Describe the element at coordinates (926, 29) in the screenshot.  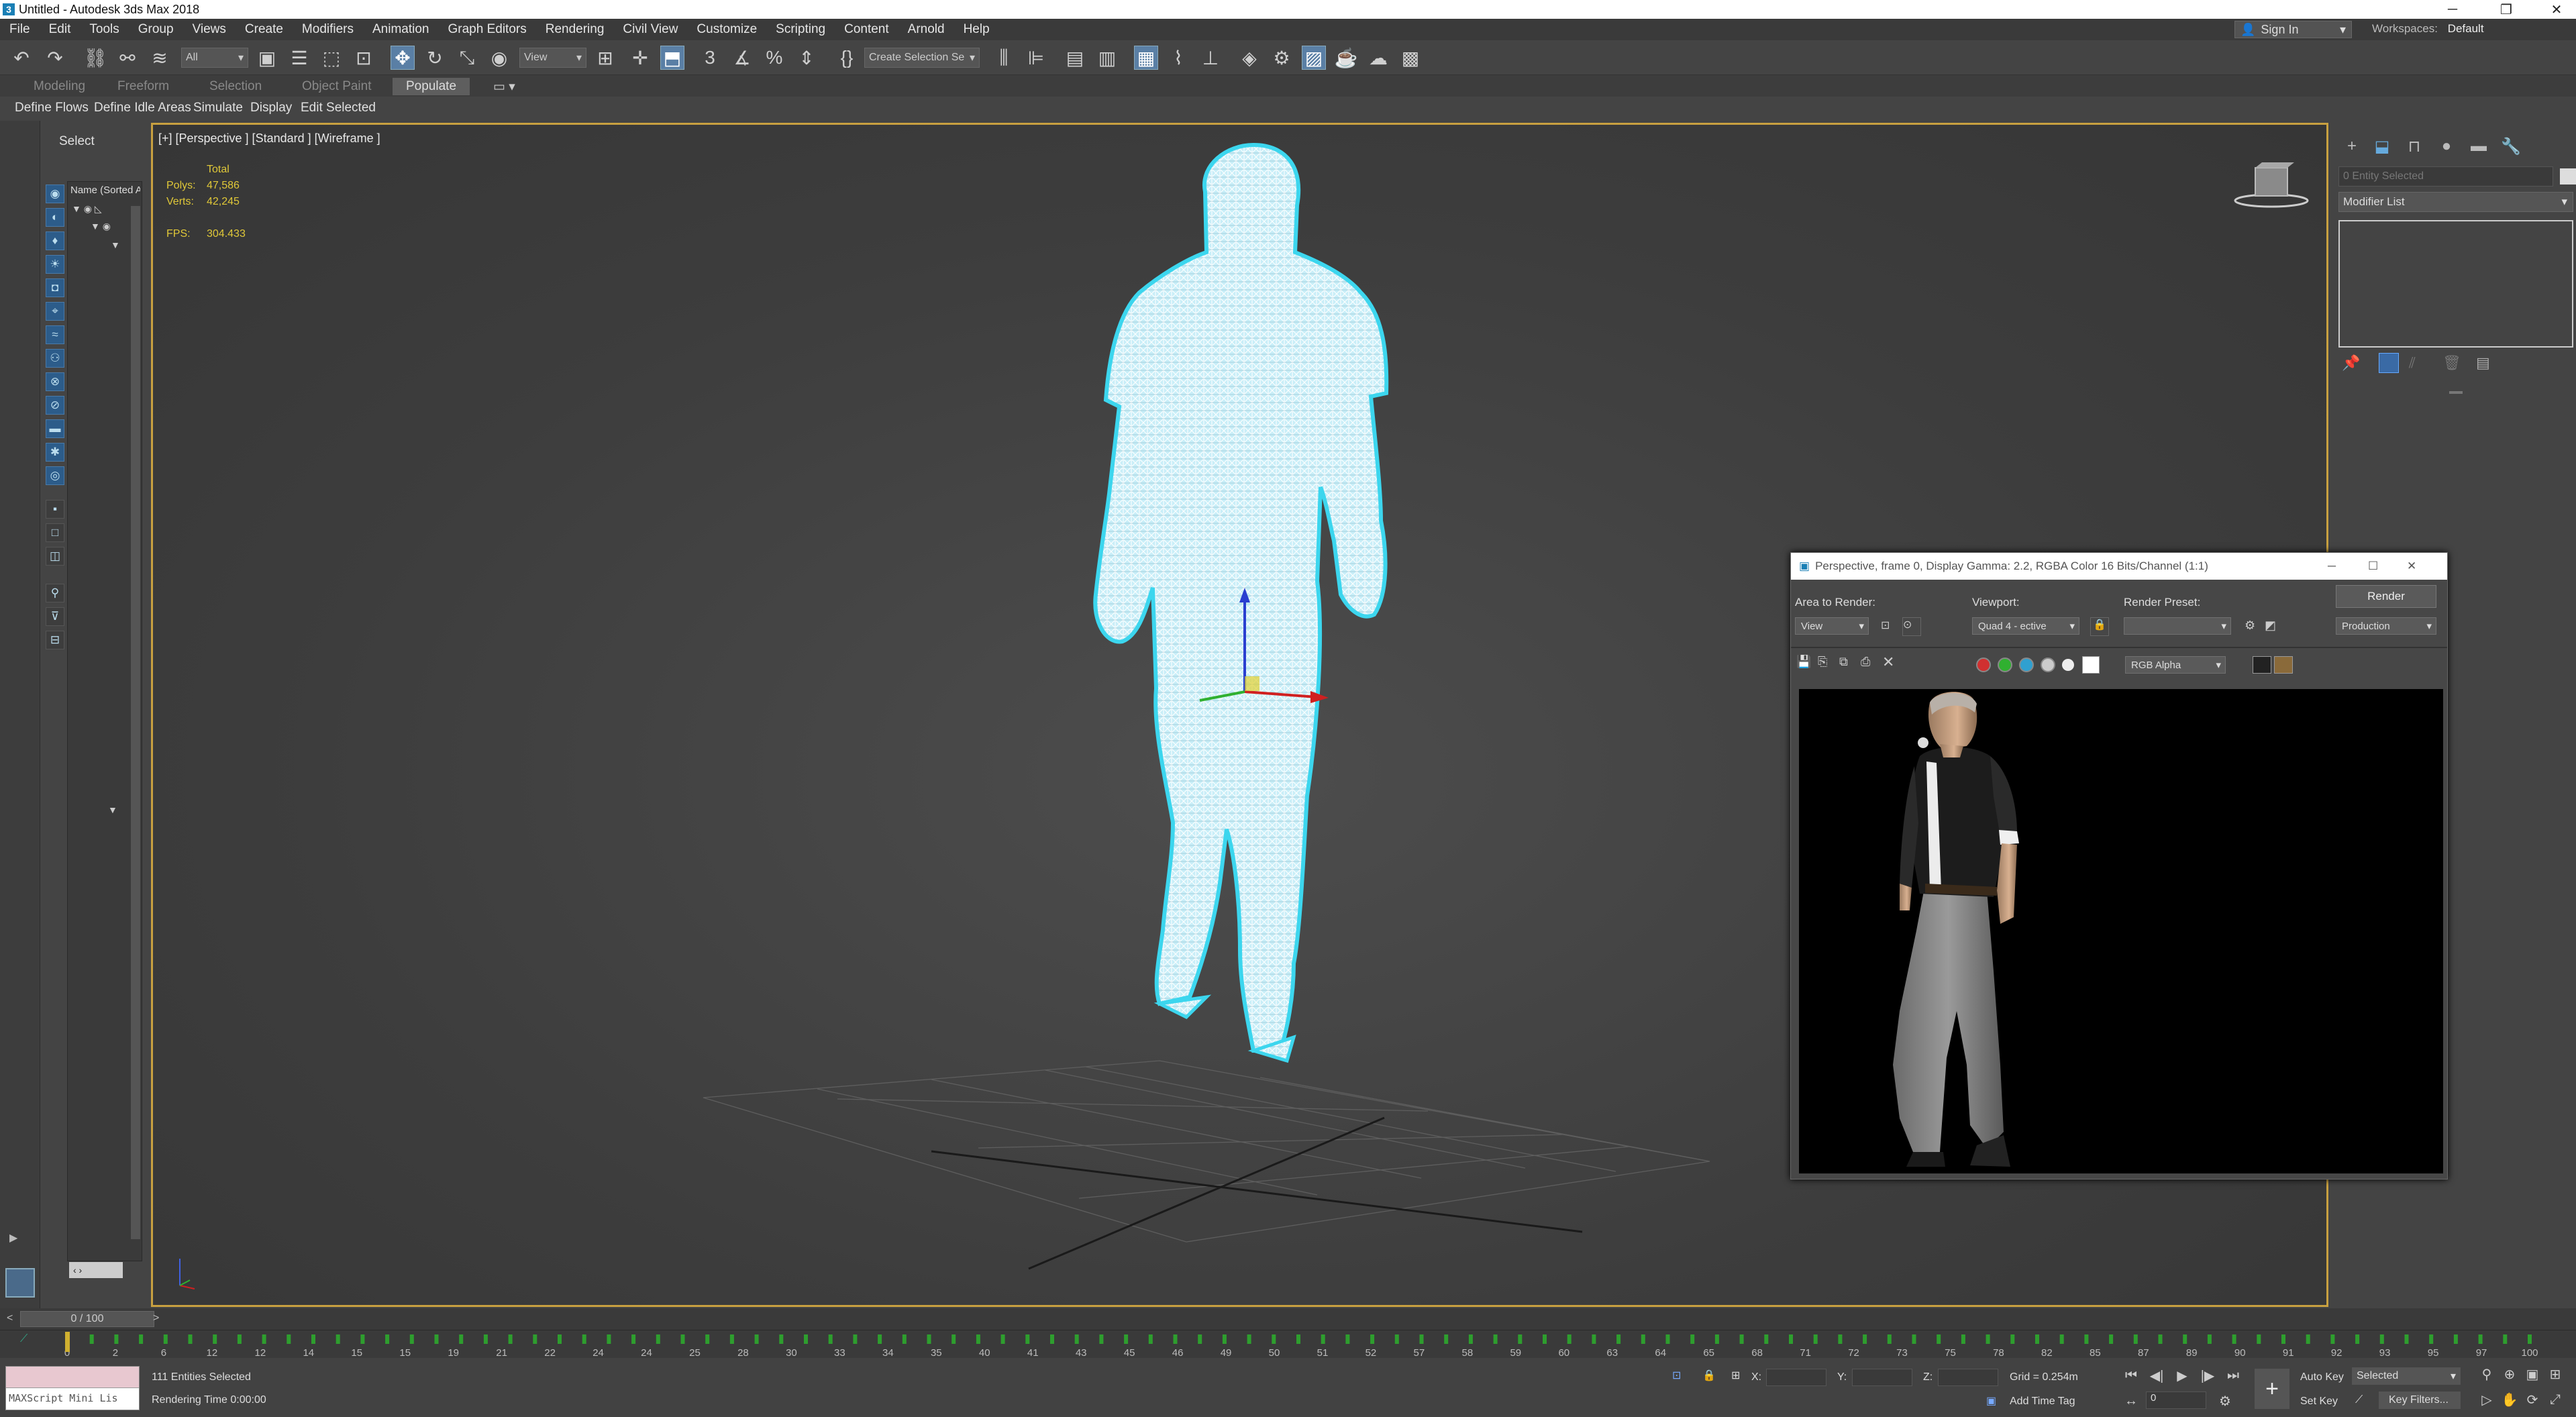
I see `menu-arnold: Arnold` at that location.